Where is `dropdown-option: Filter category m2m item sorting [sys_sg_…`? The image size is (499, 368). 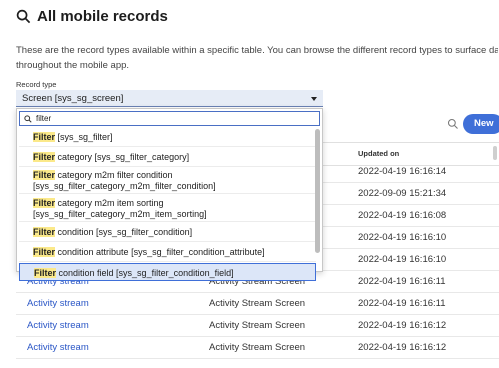
dropdown-option: Filter category m2m item sorting [sys_sg_… is located at coordinates (167, 208).